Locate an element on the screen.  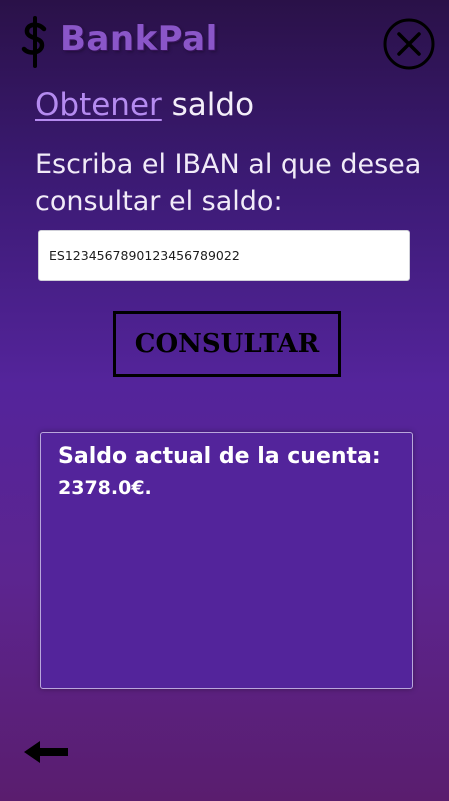
page-title: Obtener saldo is located at coordinates (144, 105).